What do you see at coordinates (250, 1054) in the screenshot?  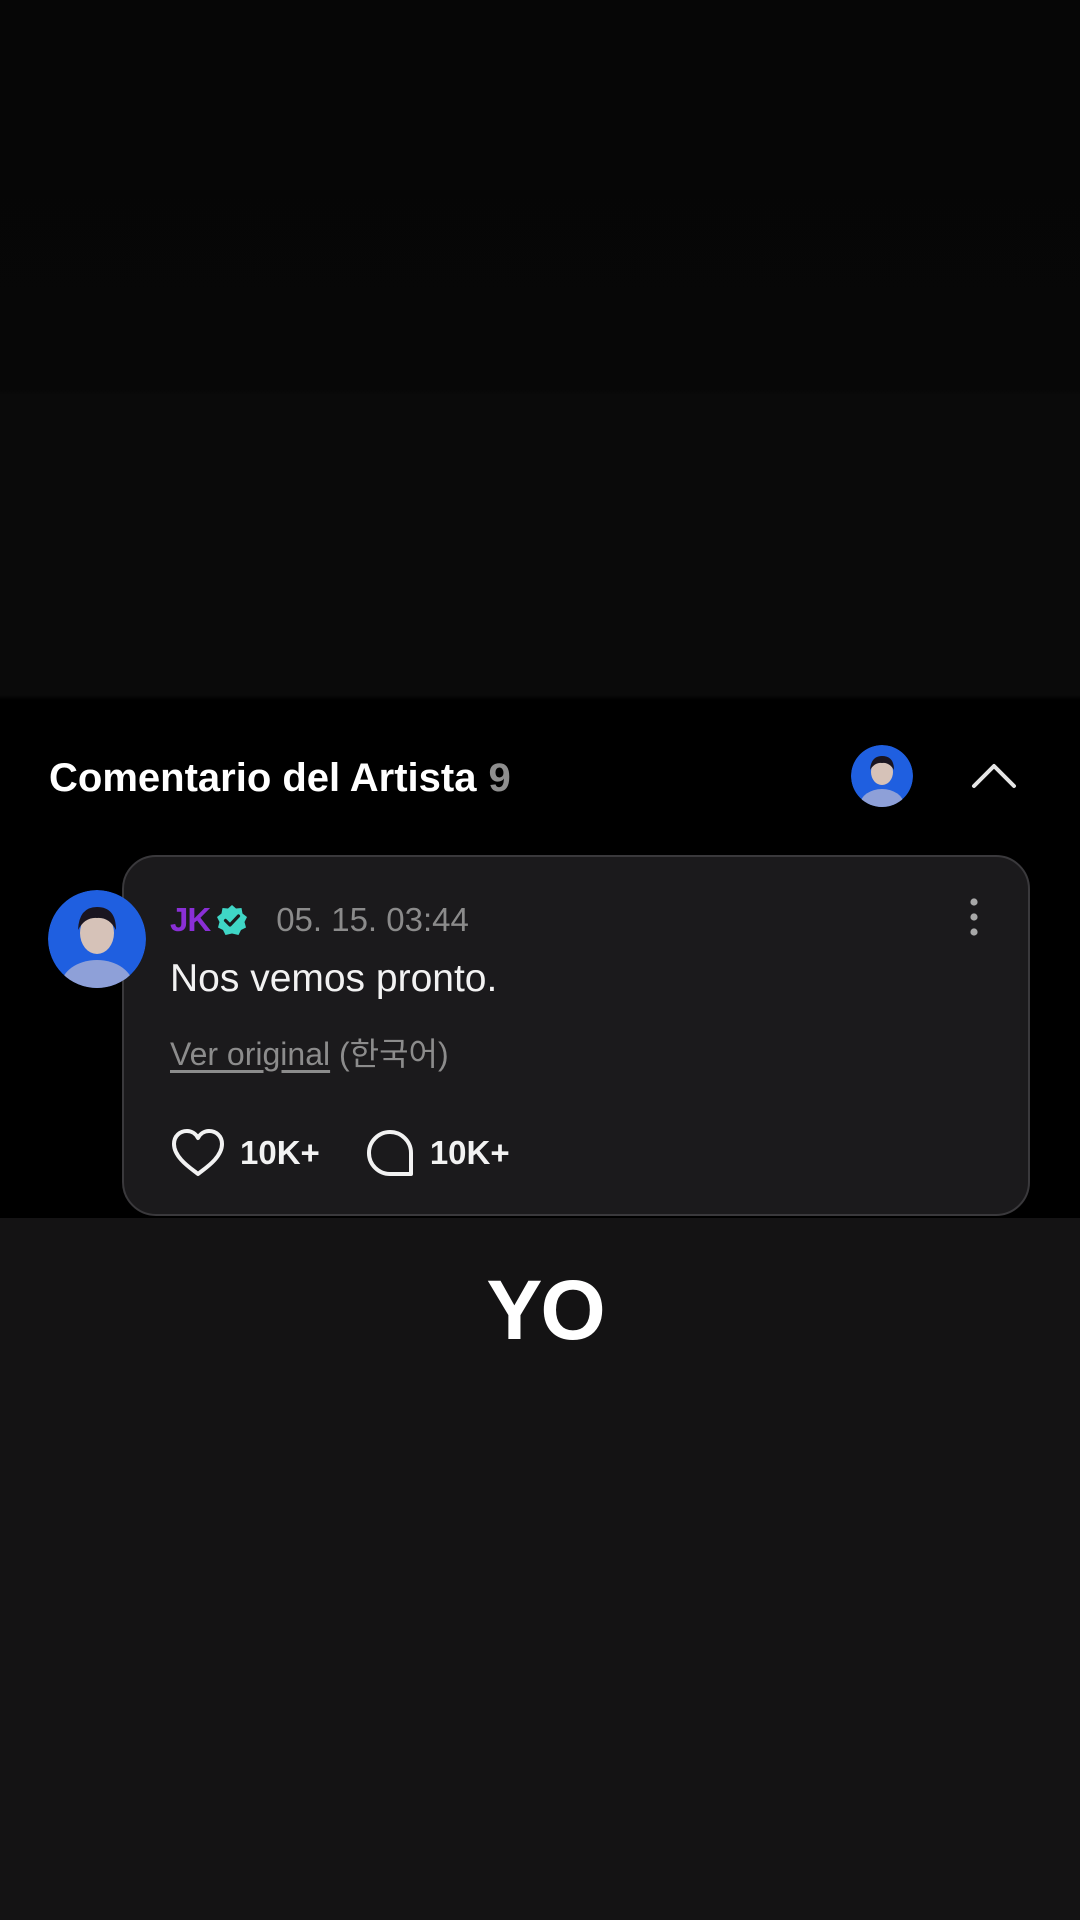 I see `view-original-link: Ver original` at bounding box center [250, 1054].